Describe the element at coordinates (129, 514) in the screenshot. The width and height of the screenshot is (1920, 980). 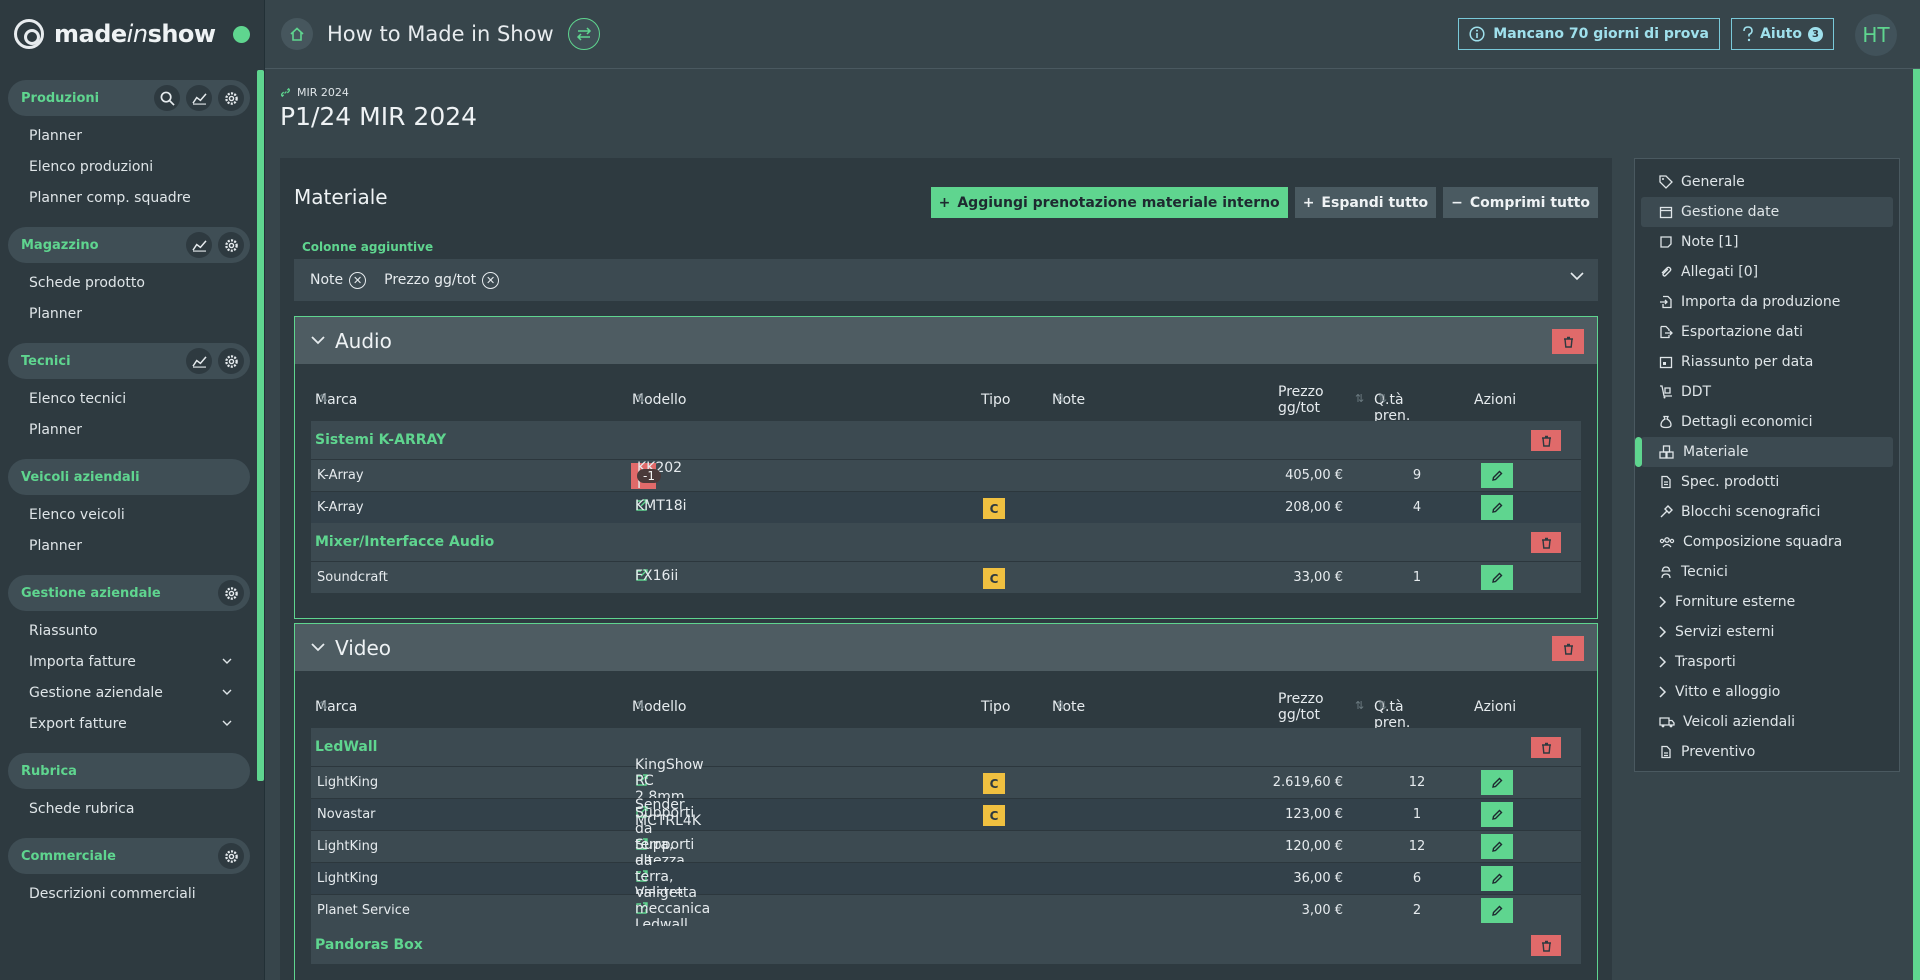
I see `sidebar-item-elenco-veicoli: Elenco veicoli` at that location.